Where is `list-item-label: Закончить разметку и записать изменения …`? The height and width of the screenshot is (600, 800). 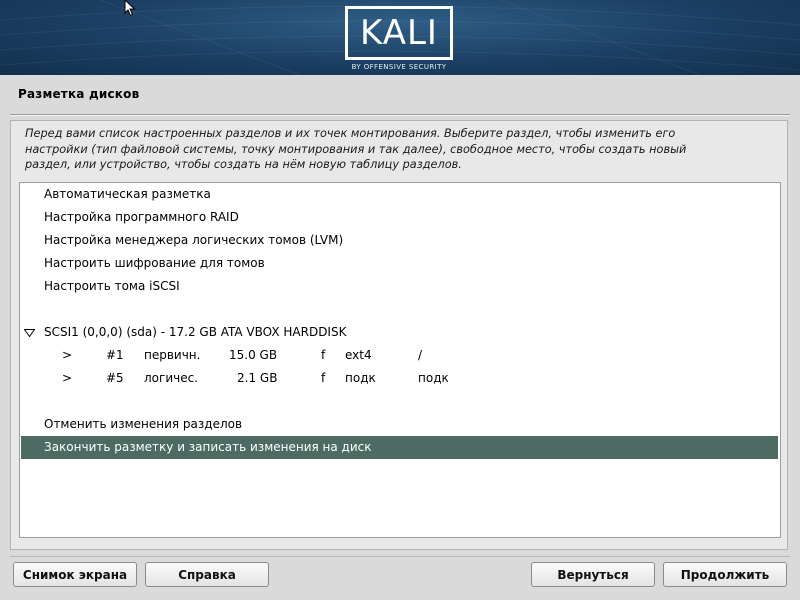
list-item-label: Закончить разметку и записать изменения … is located at coordinates (208, 447).